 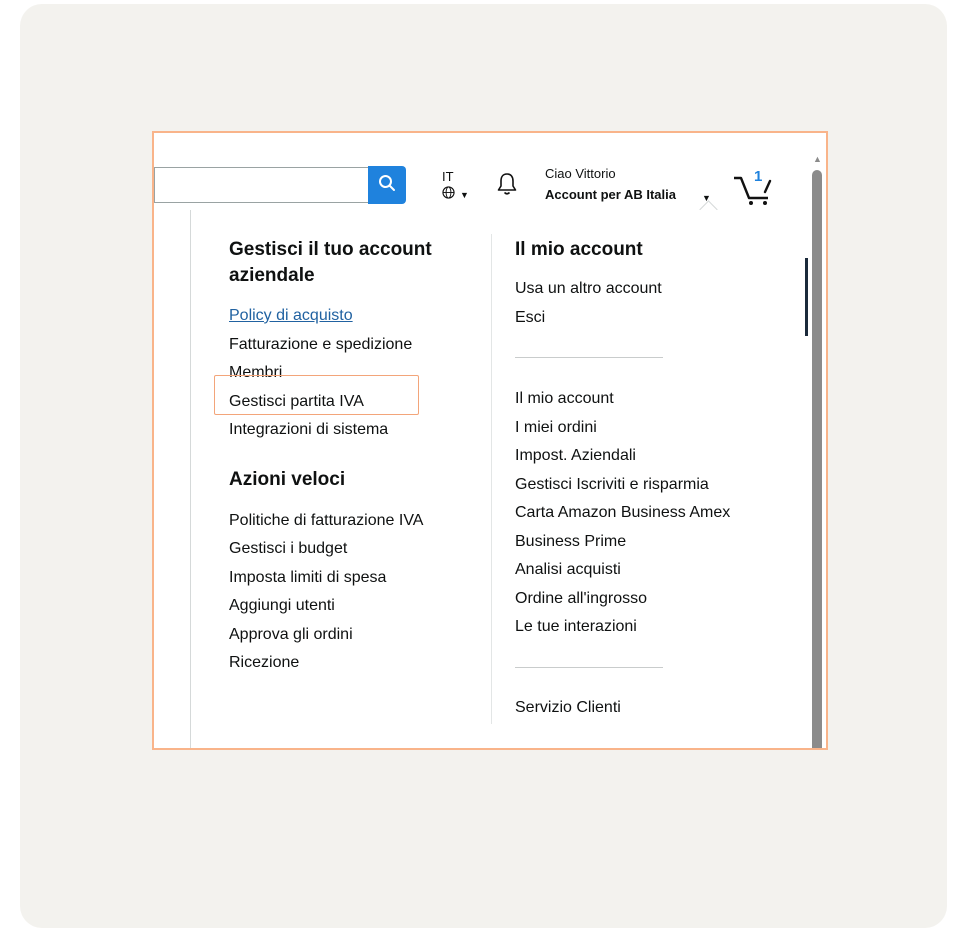 What do you see at coordinates (610, 194) in the screenshot?
I see `account-label: Account per AB Italia` at bounding box center [610, 194].